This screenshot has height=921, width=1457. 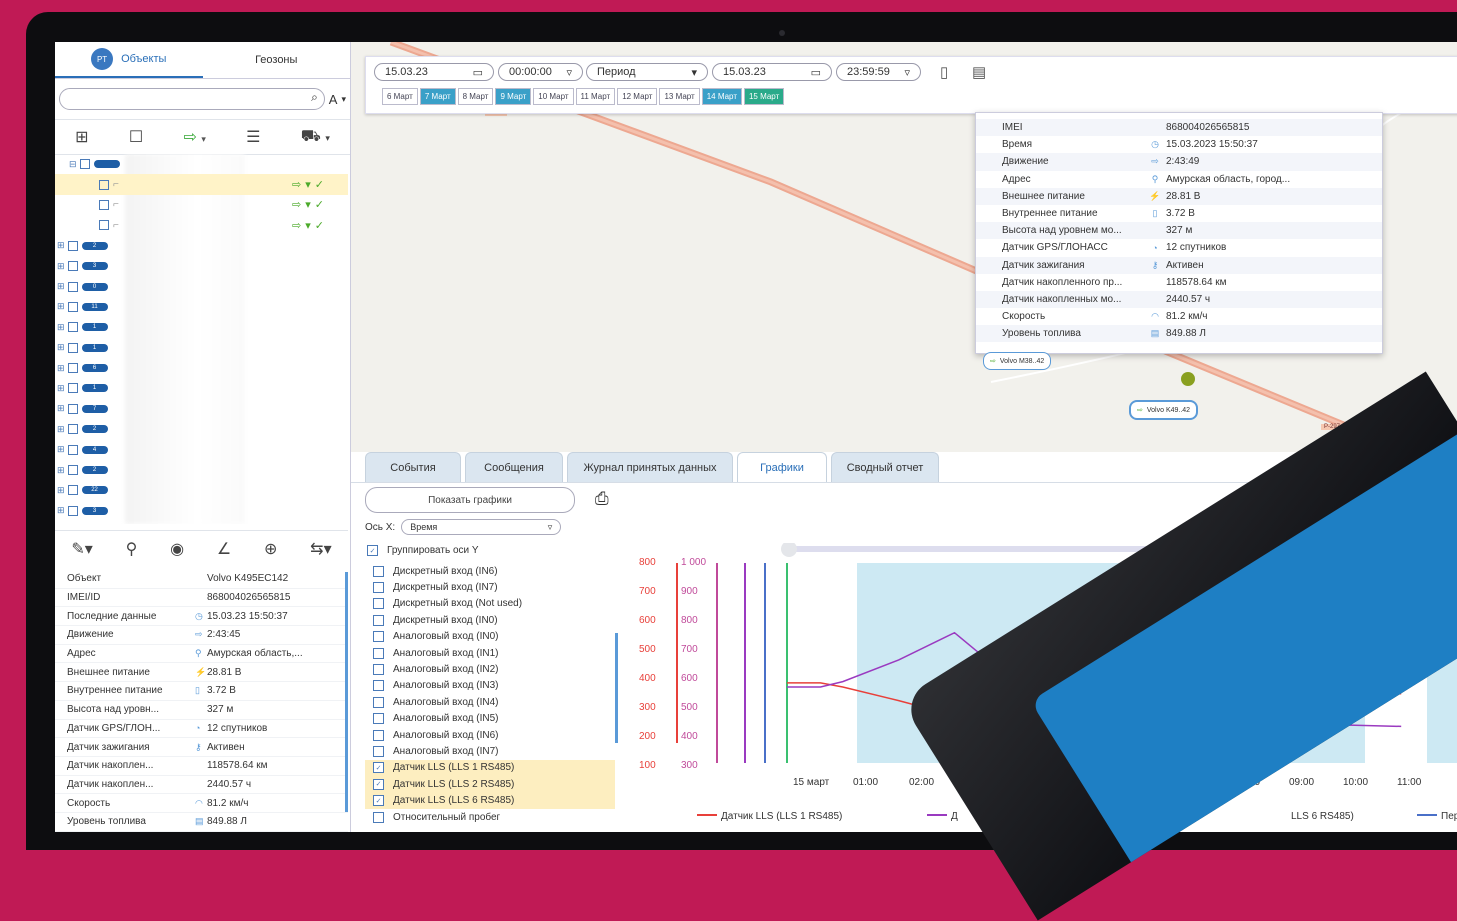 What do you see at coordinates (475, 96) in the screenshot?
I see `day-chip: 8 Март` at bounding box center [475, 96].